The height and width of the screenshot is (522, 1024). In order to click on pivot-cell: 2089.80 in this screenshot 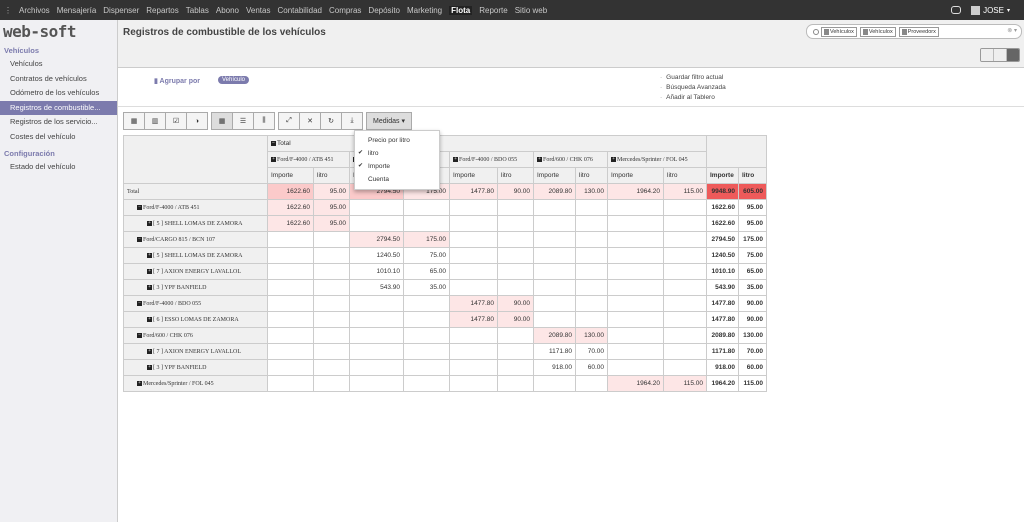, I will do `click(554, 335)`.